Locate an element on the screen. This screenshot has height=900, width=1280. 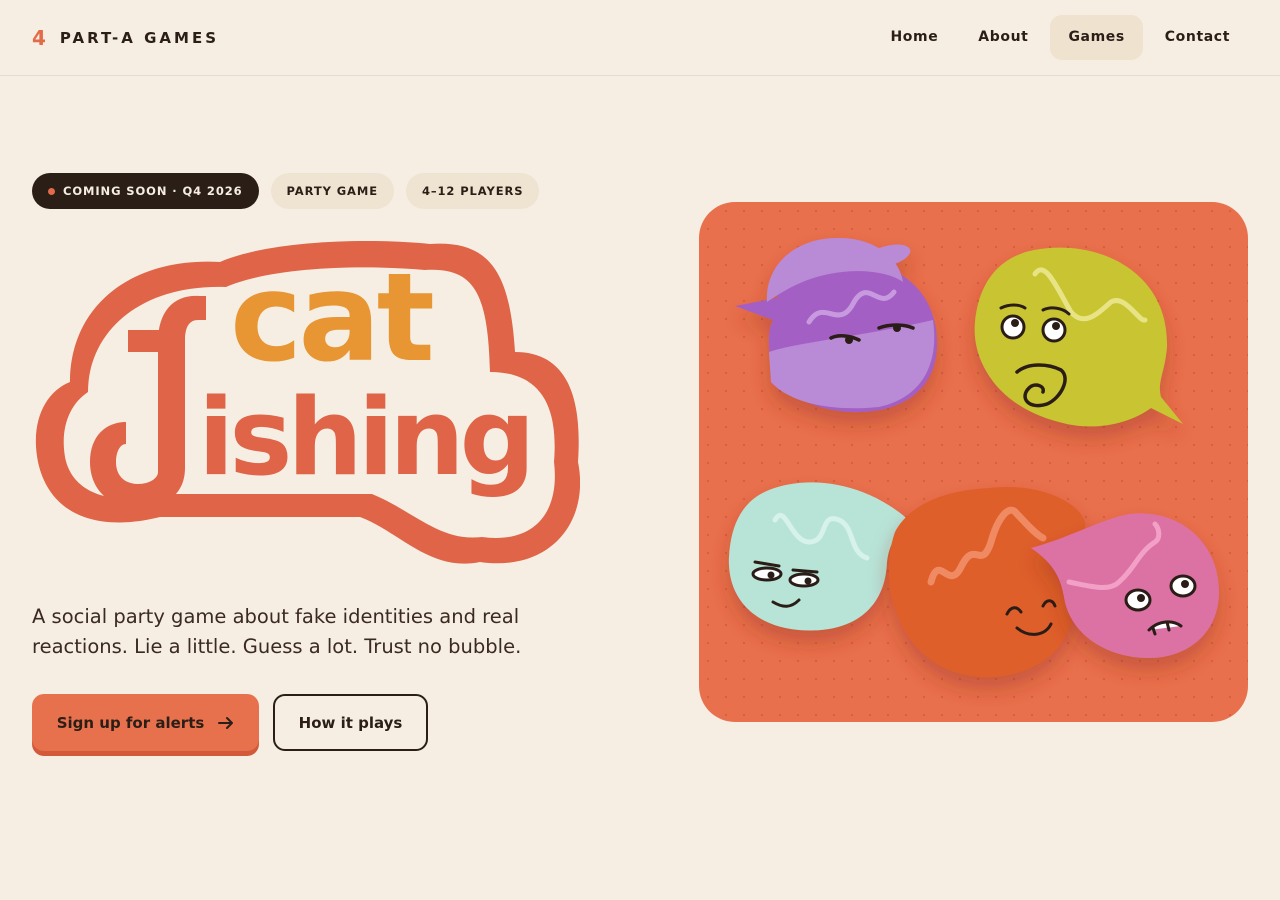
orange-bubble-icon is located at coordinates (987, 582).